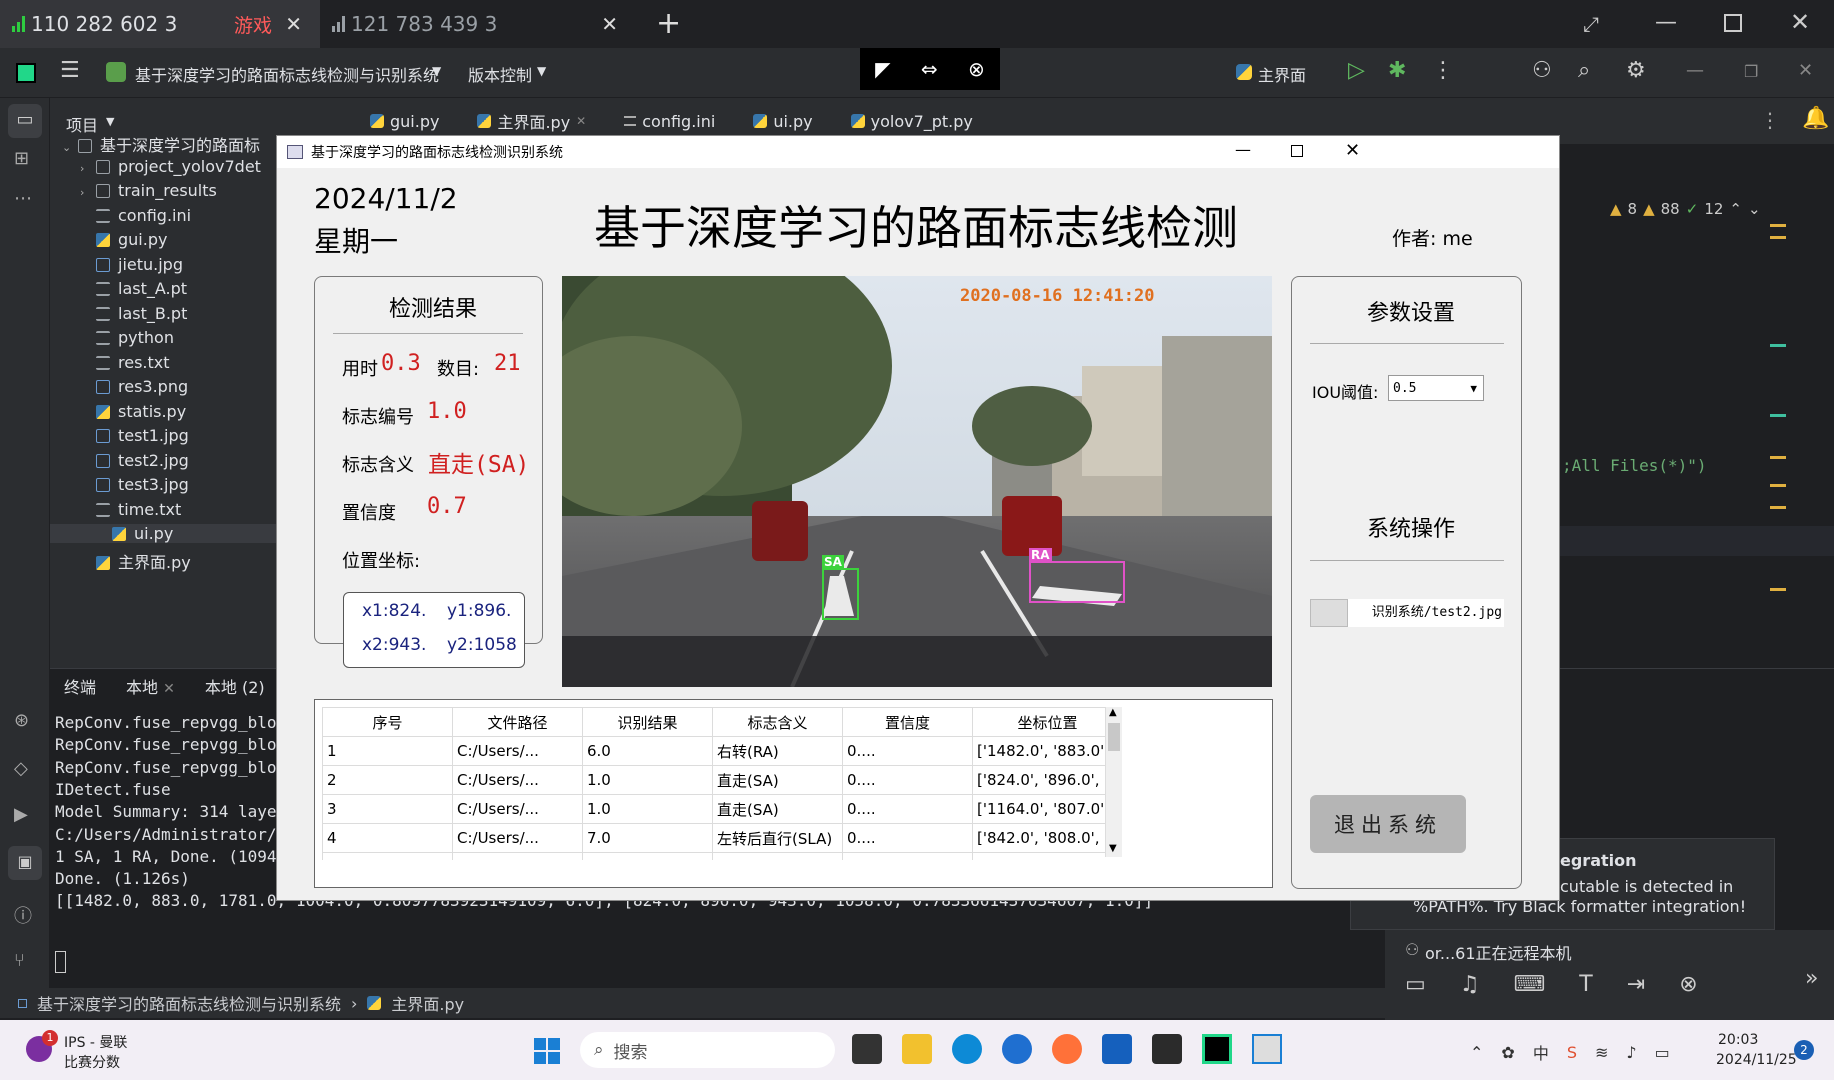 This screenshot has height=1080, width=1834. What do you see at coordinates (25, 863) in the screenshot?
I see `terminal-icon: ▣` at bounding box center [25, 863].